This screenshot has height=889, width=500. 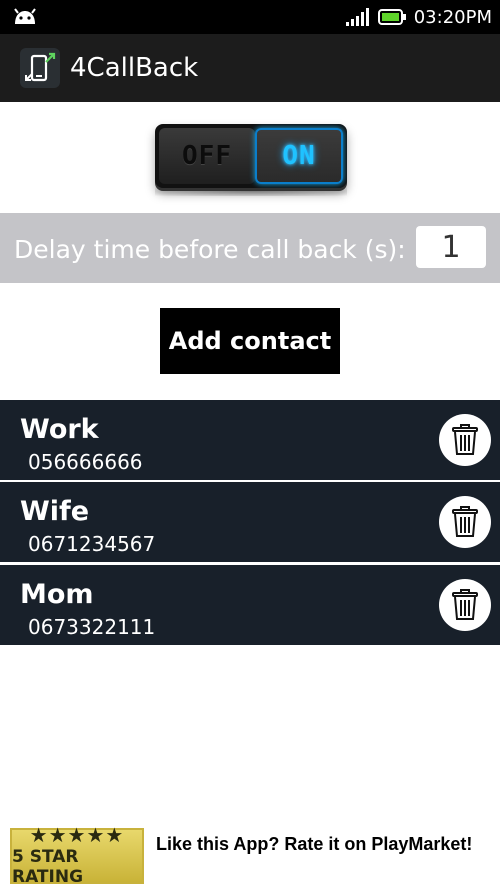 What do you see at coordinates (85, 462) in the screenshot?
I see `contact-number: 056666666` at bounding box center [85, 462].